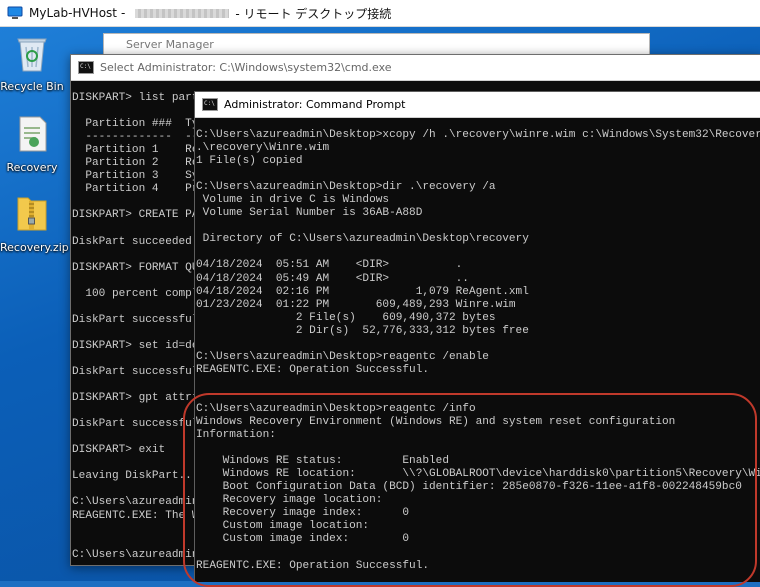 The width and height of the screenshot is (760, 587). Describe the element at coordinates (332, 278) in the screenshot. I see `console-line: 04/18/2024 05:49 AM <DIR> ..` at that location.